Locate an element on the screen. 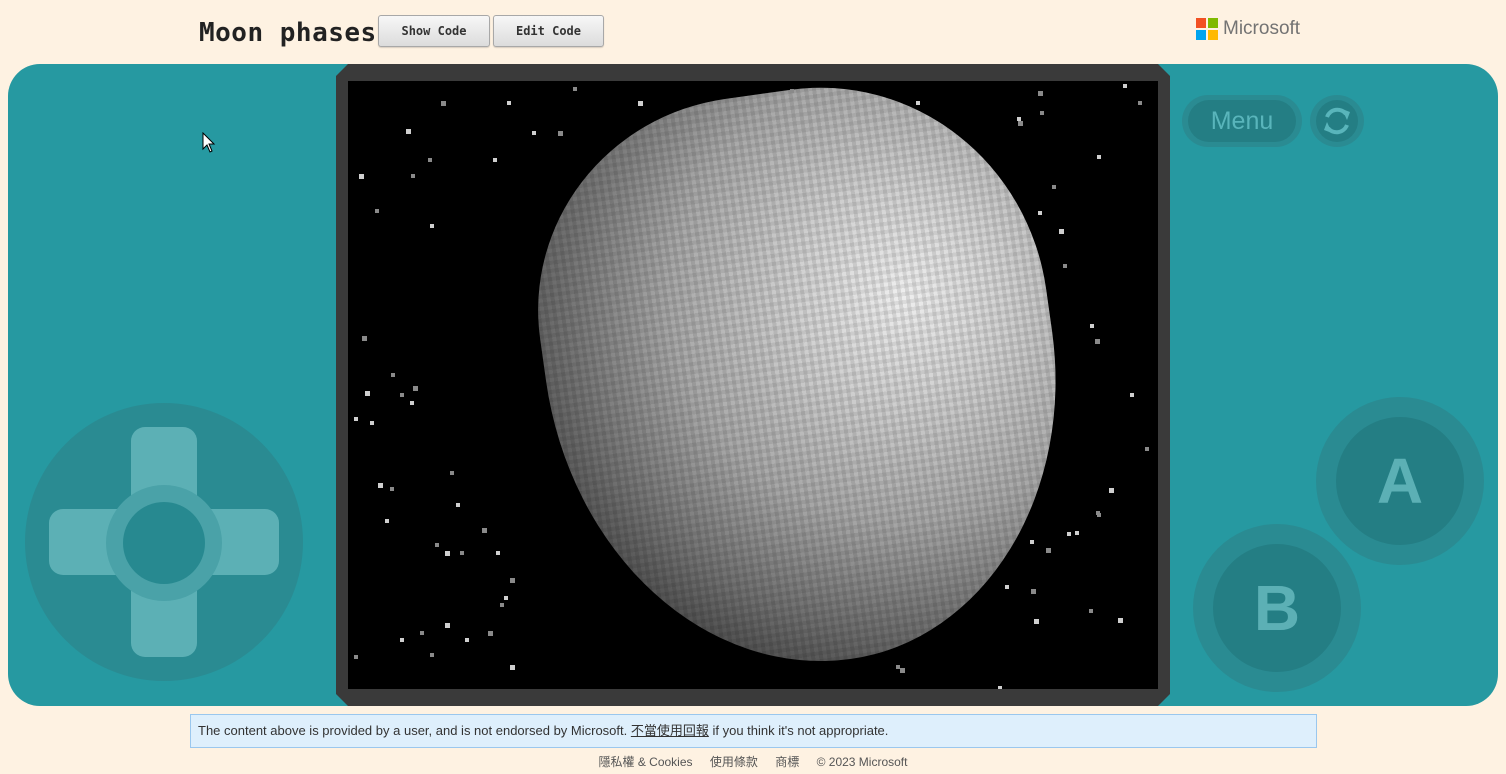 The width and height of the screenshot is (1506, 774). menu-button: Menu is located at coordinates (1242, 121).